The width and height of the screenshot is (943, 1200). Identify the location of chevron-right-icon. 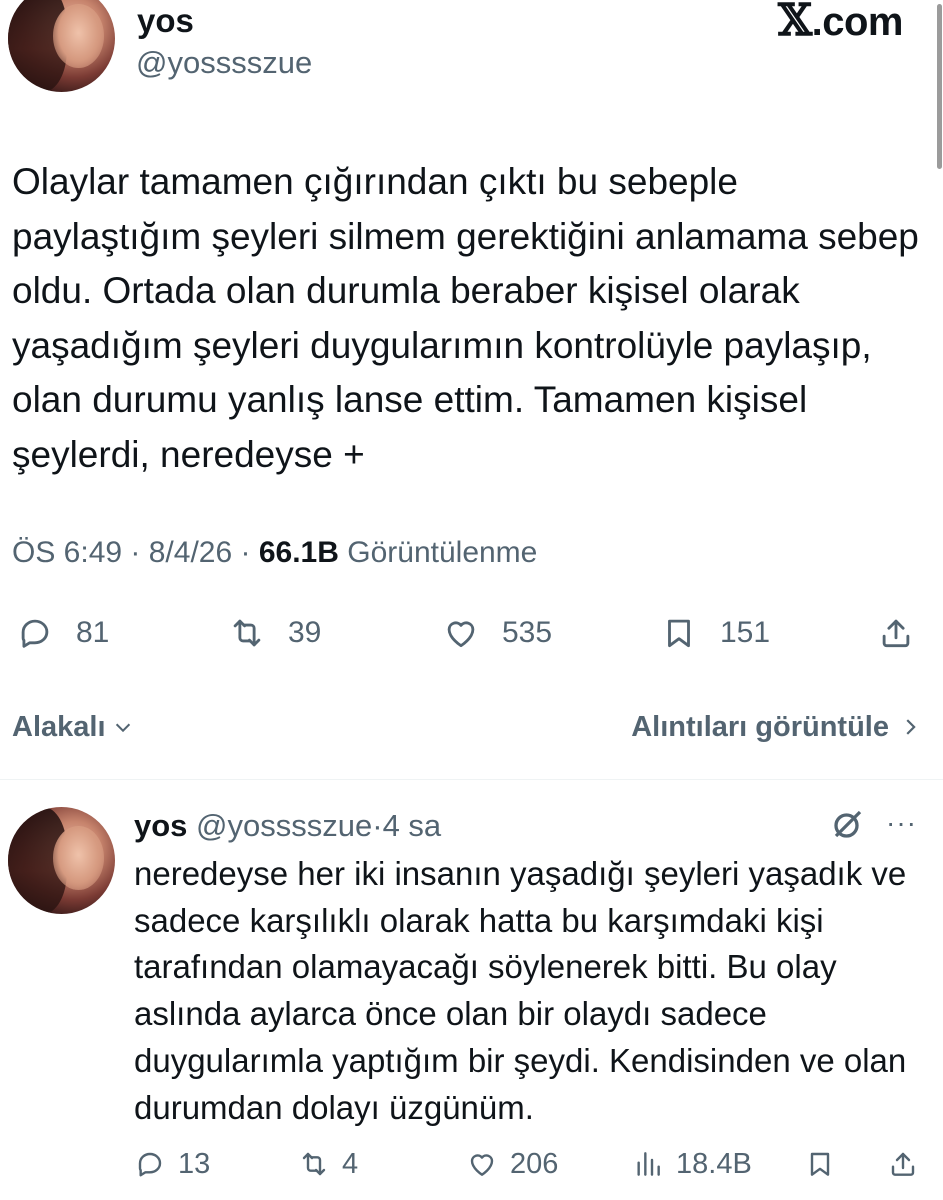
(911, 727).